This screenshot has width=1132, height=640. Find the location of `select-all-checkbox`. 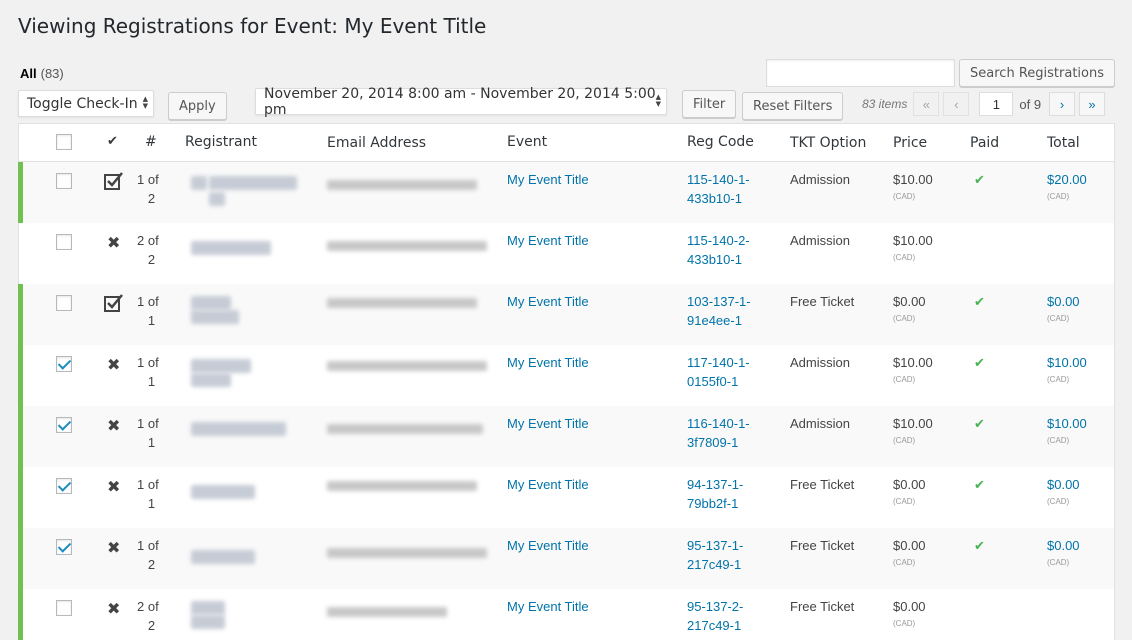

select-all-checkbox is located at coordinates (64, 142).